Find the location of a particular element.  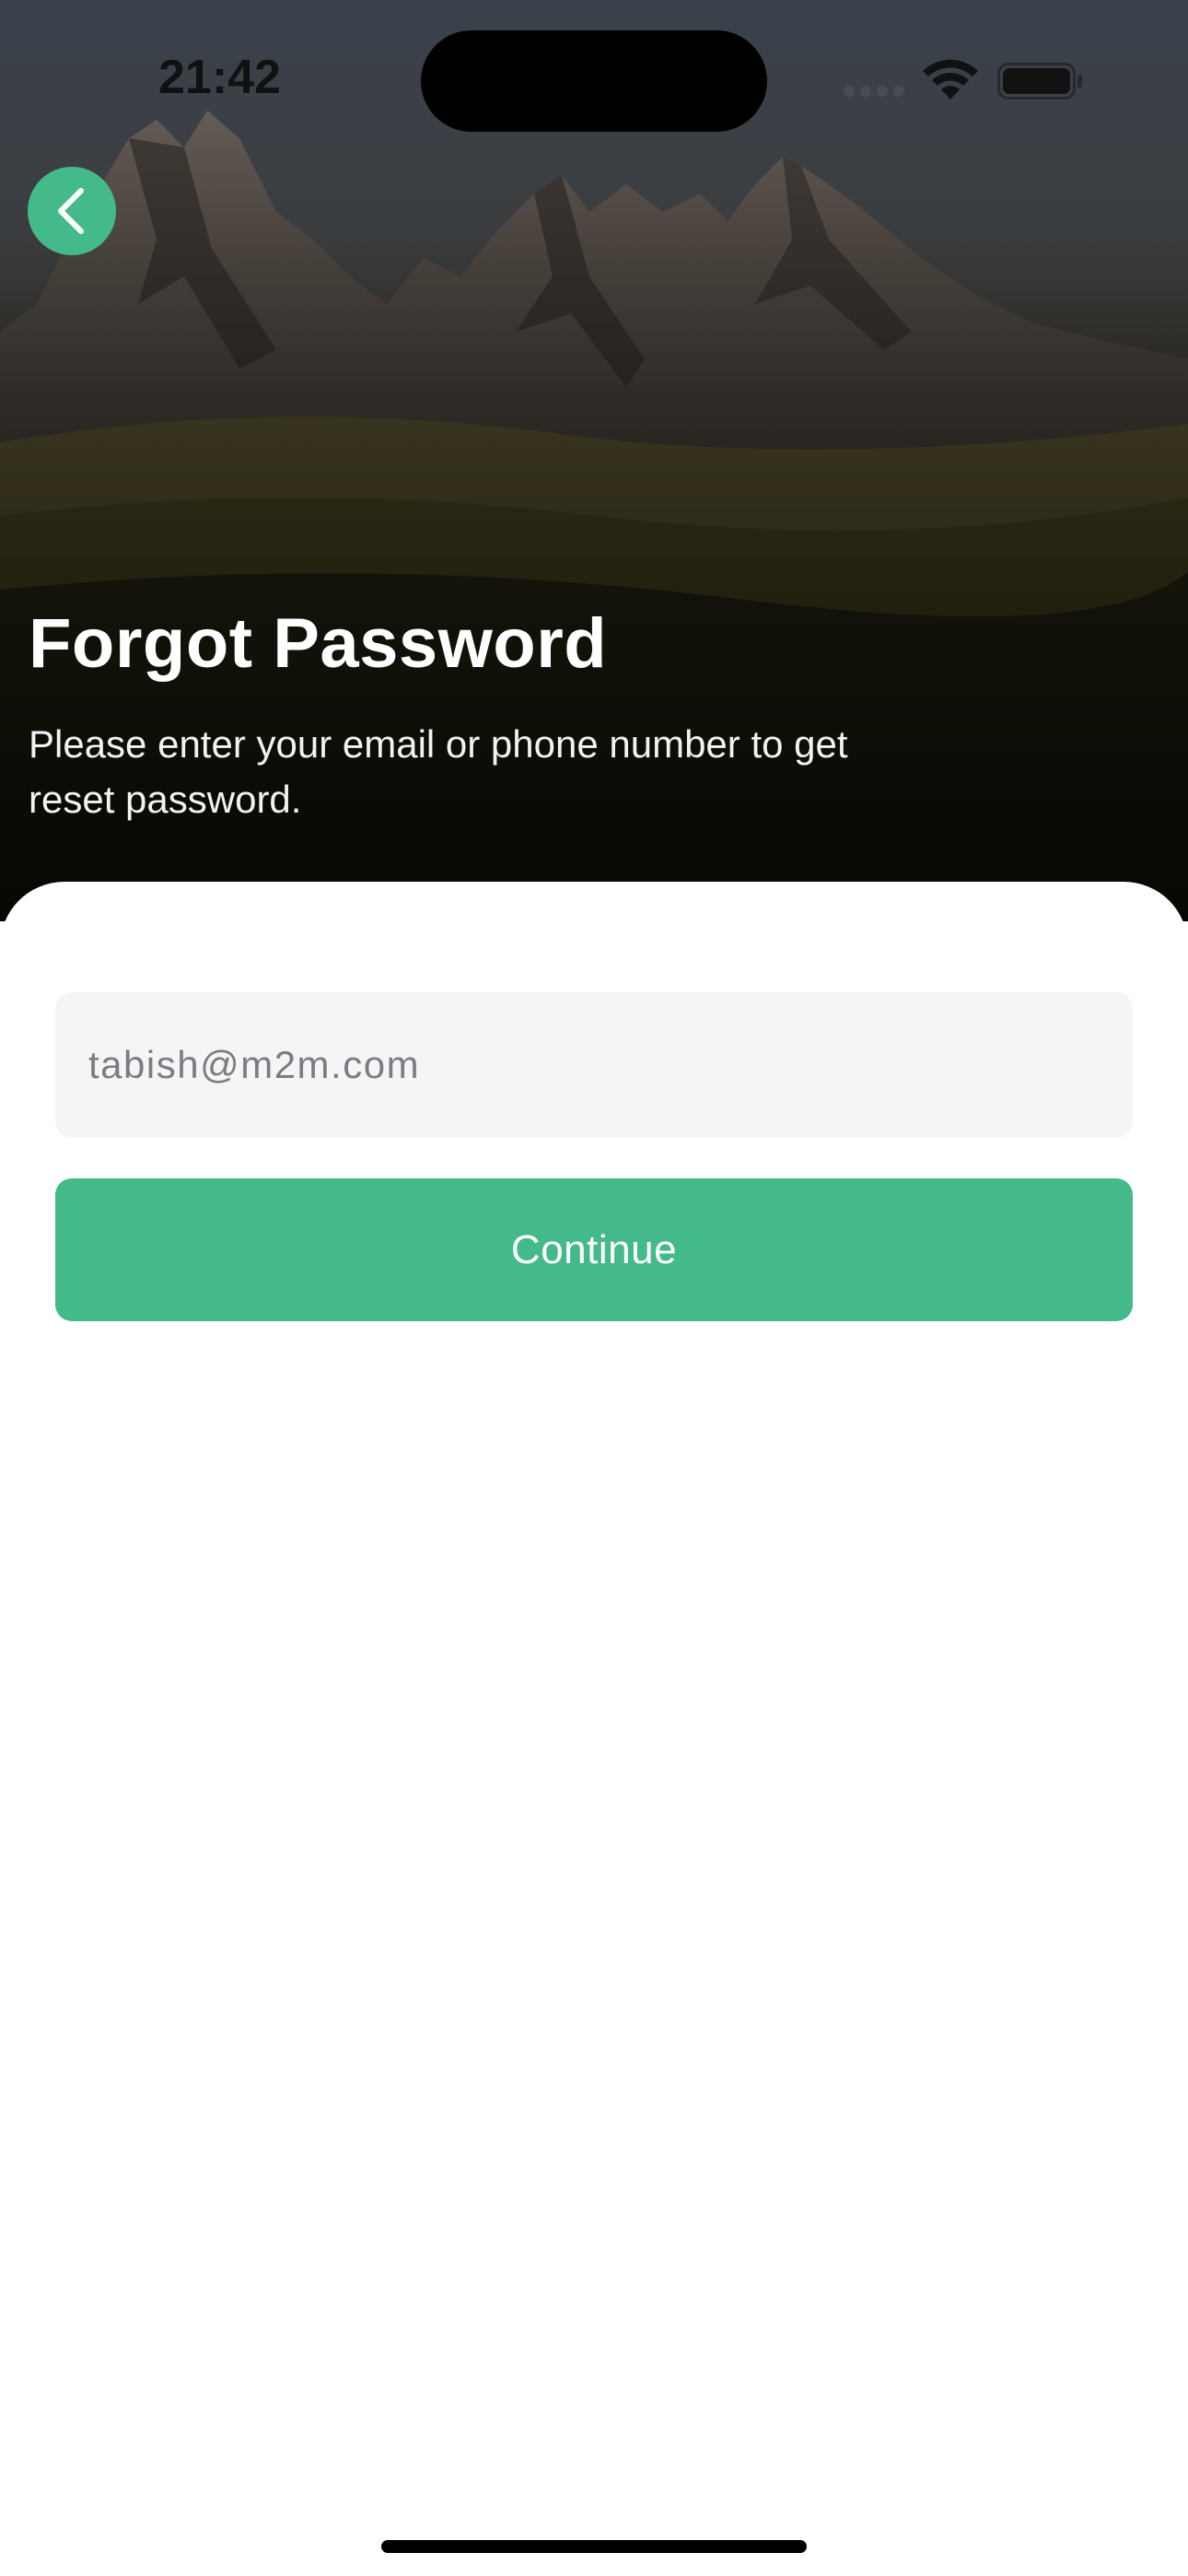

dynamic-island is located at coordinates (594, 81).